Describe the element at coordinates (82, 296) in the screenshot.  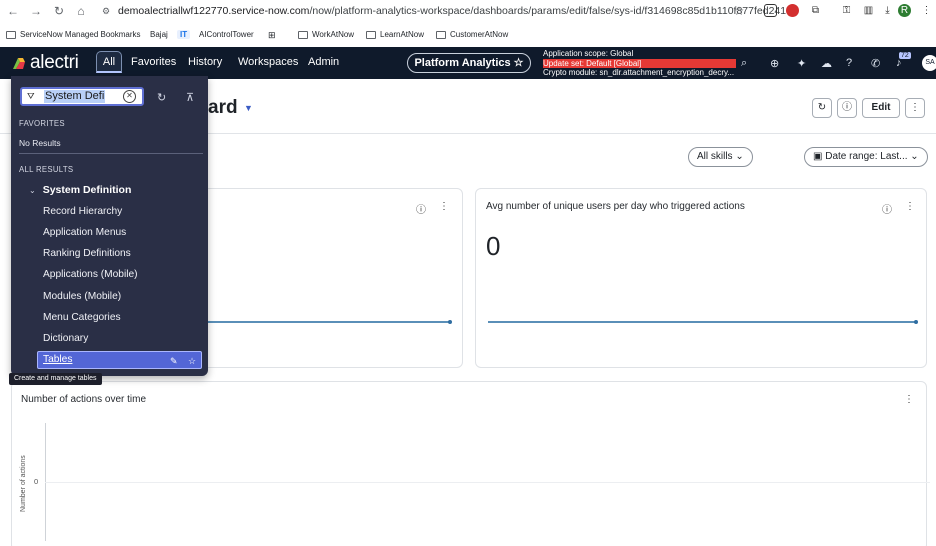
I see `menu-item-modules-mobile: Modules (Mobile)` at that location.